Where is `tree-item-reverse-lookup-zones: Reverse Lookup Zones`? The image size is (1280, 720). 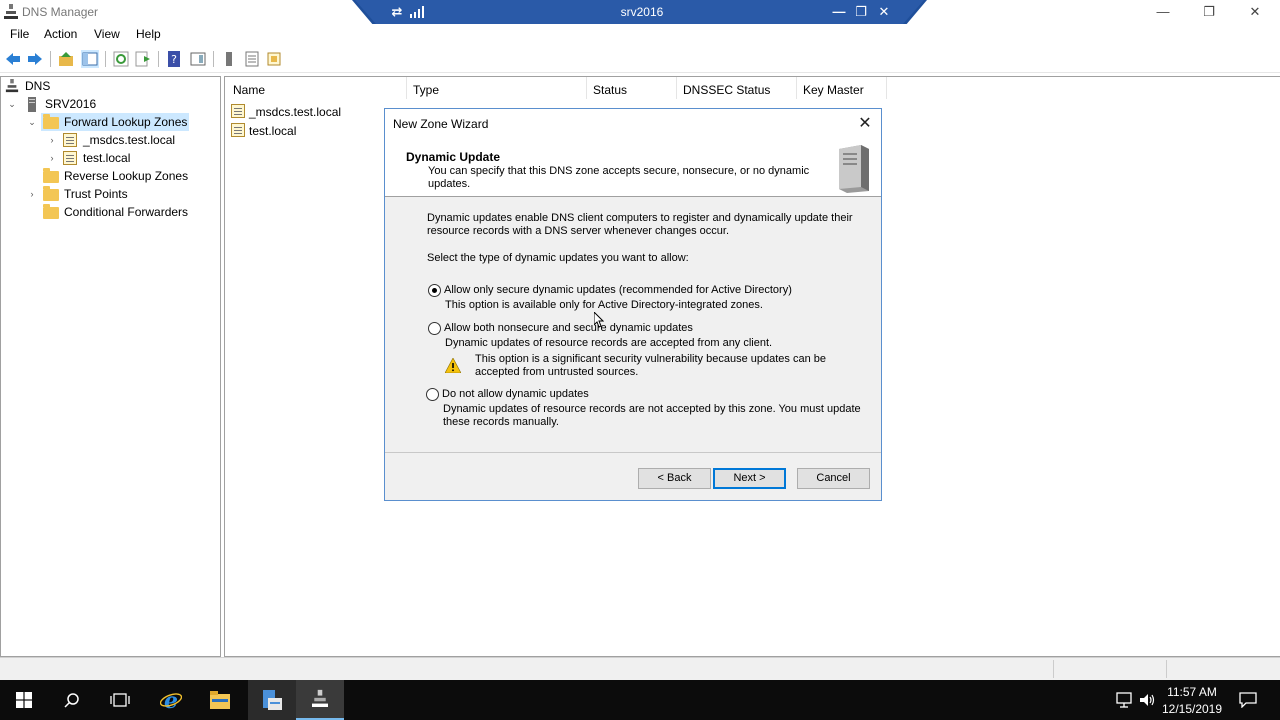 tree-item-reverse-lookup-zones: Reverse Lookup Zones is located at coordinates (126, 176).